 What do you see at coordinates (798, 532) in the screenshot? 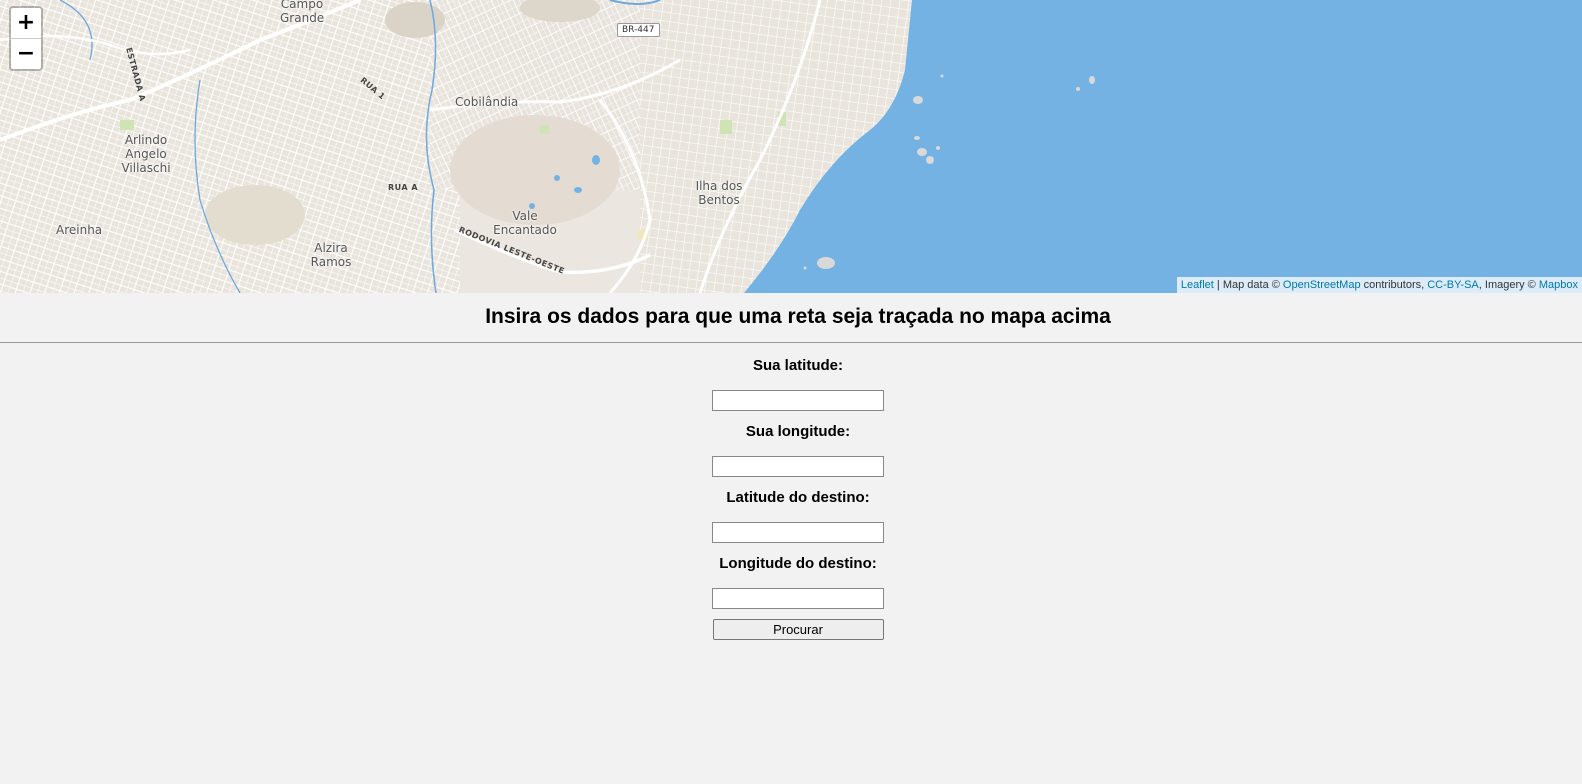
I see `dest-lat-input` at bounding box center [798, 532].